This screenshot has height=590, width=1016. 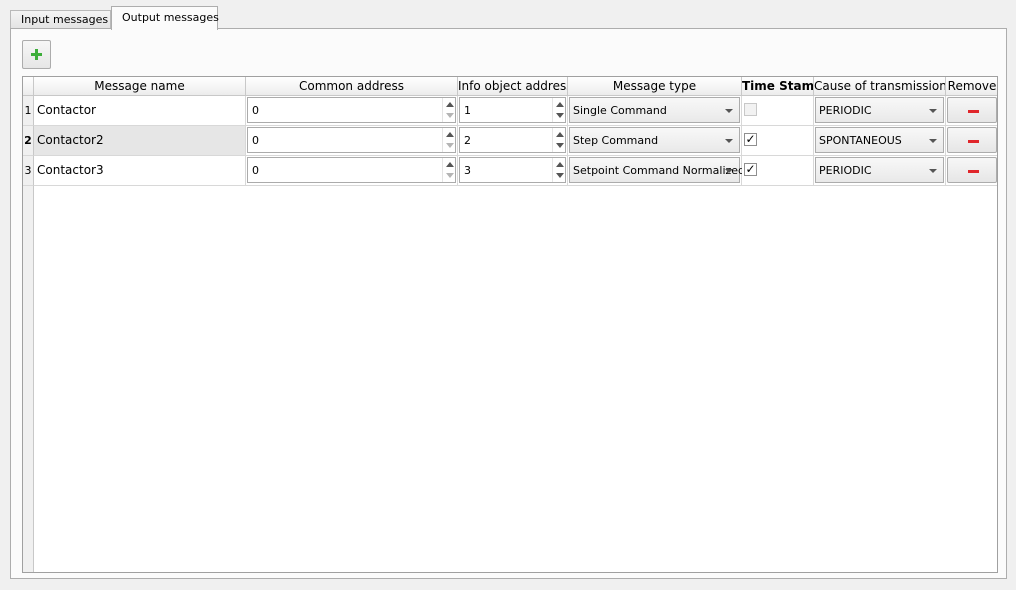 I want to click on header-common-address: Common address, so click(x=352, y=86).